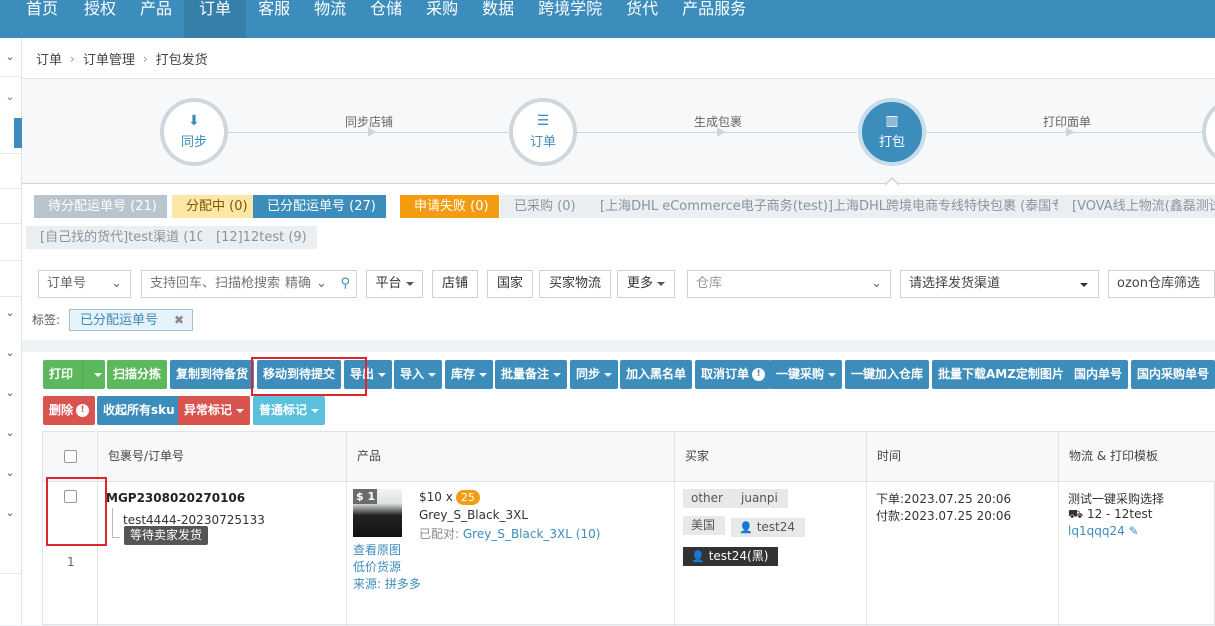 This screenshot has width=1215, height=626. I want to click on low-price-link: 低价货源, so click(377, 566).